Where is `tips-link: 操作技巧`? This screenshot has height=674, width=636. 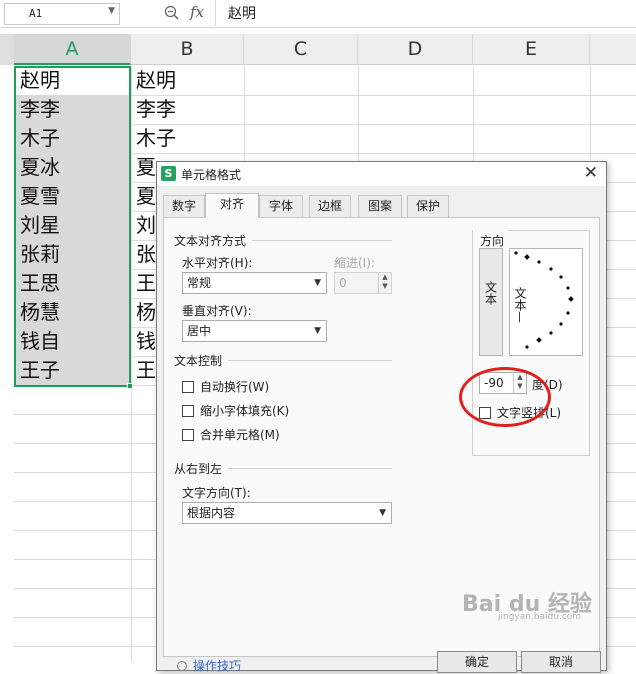 tips-link: 操作技巧 is located at coordinates (209, 665).